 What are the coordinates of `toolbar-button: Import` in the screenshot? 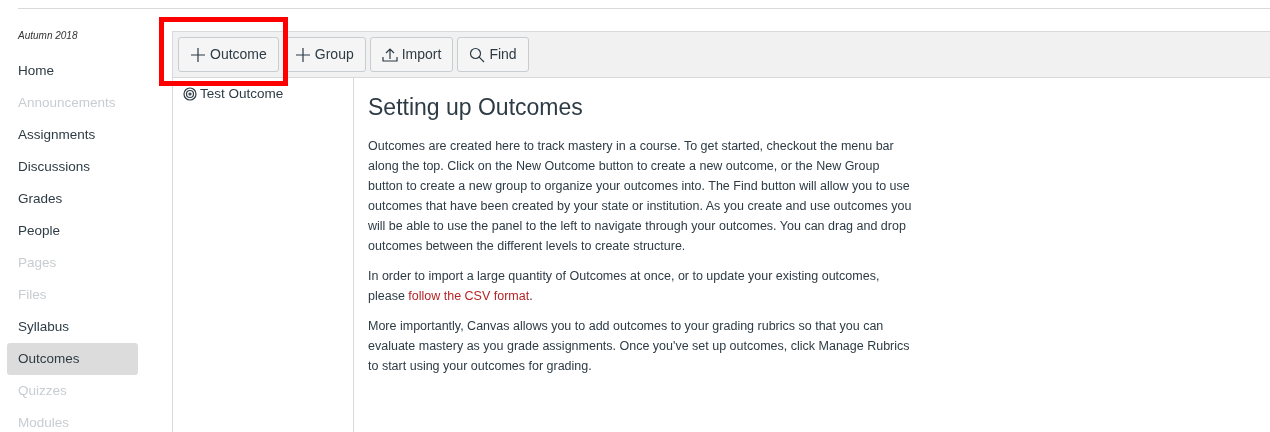 It's located at (411, 54).